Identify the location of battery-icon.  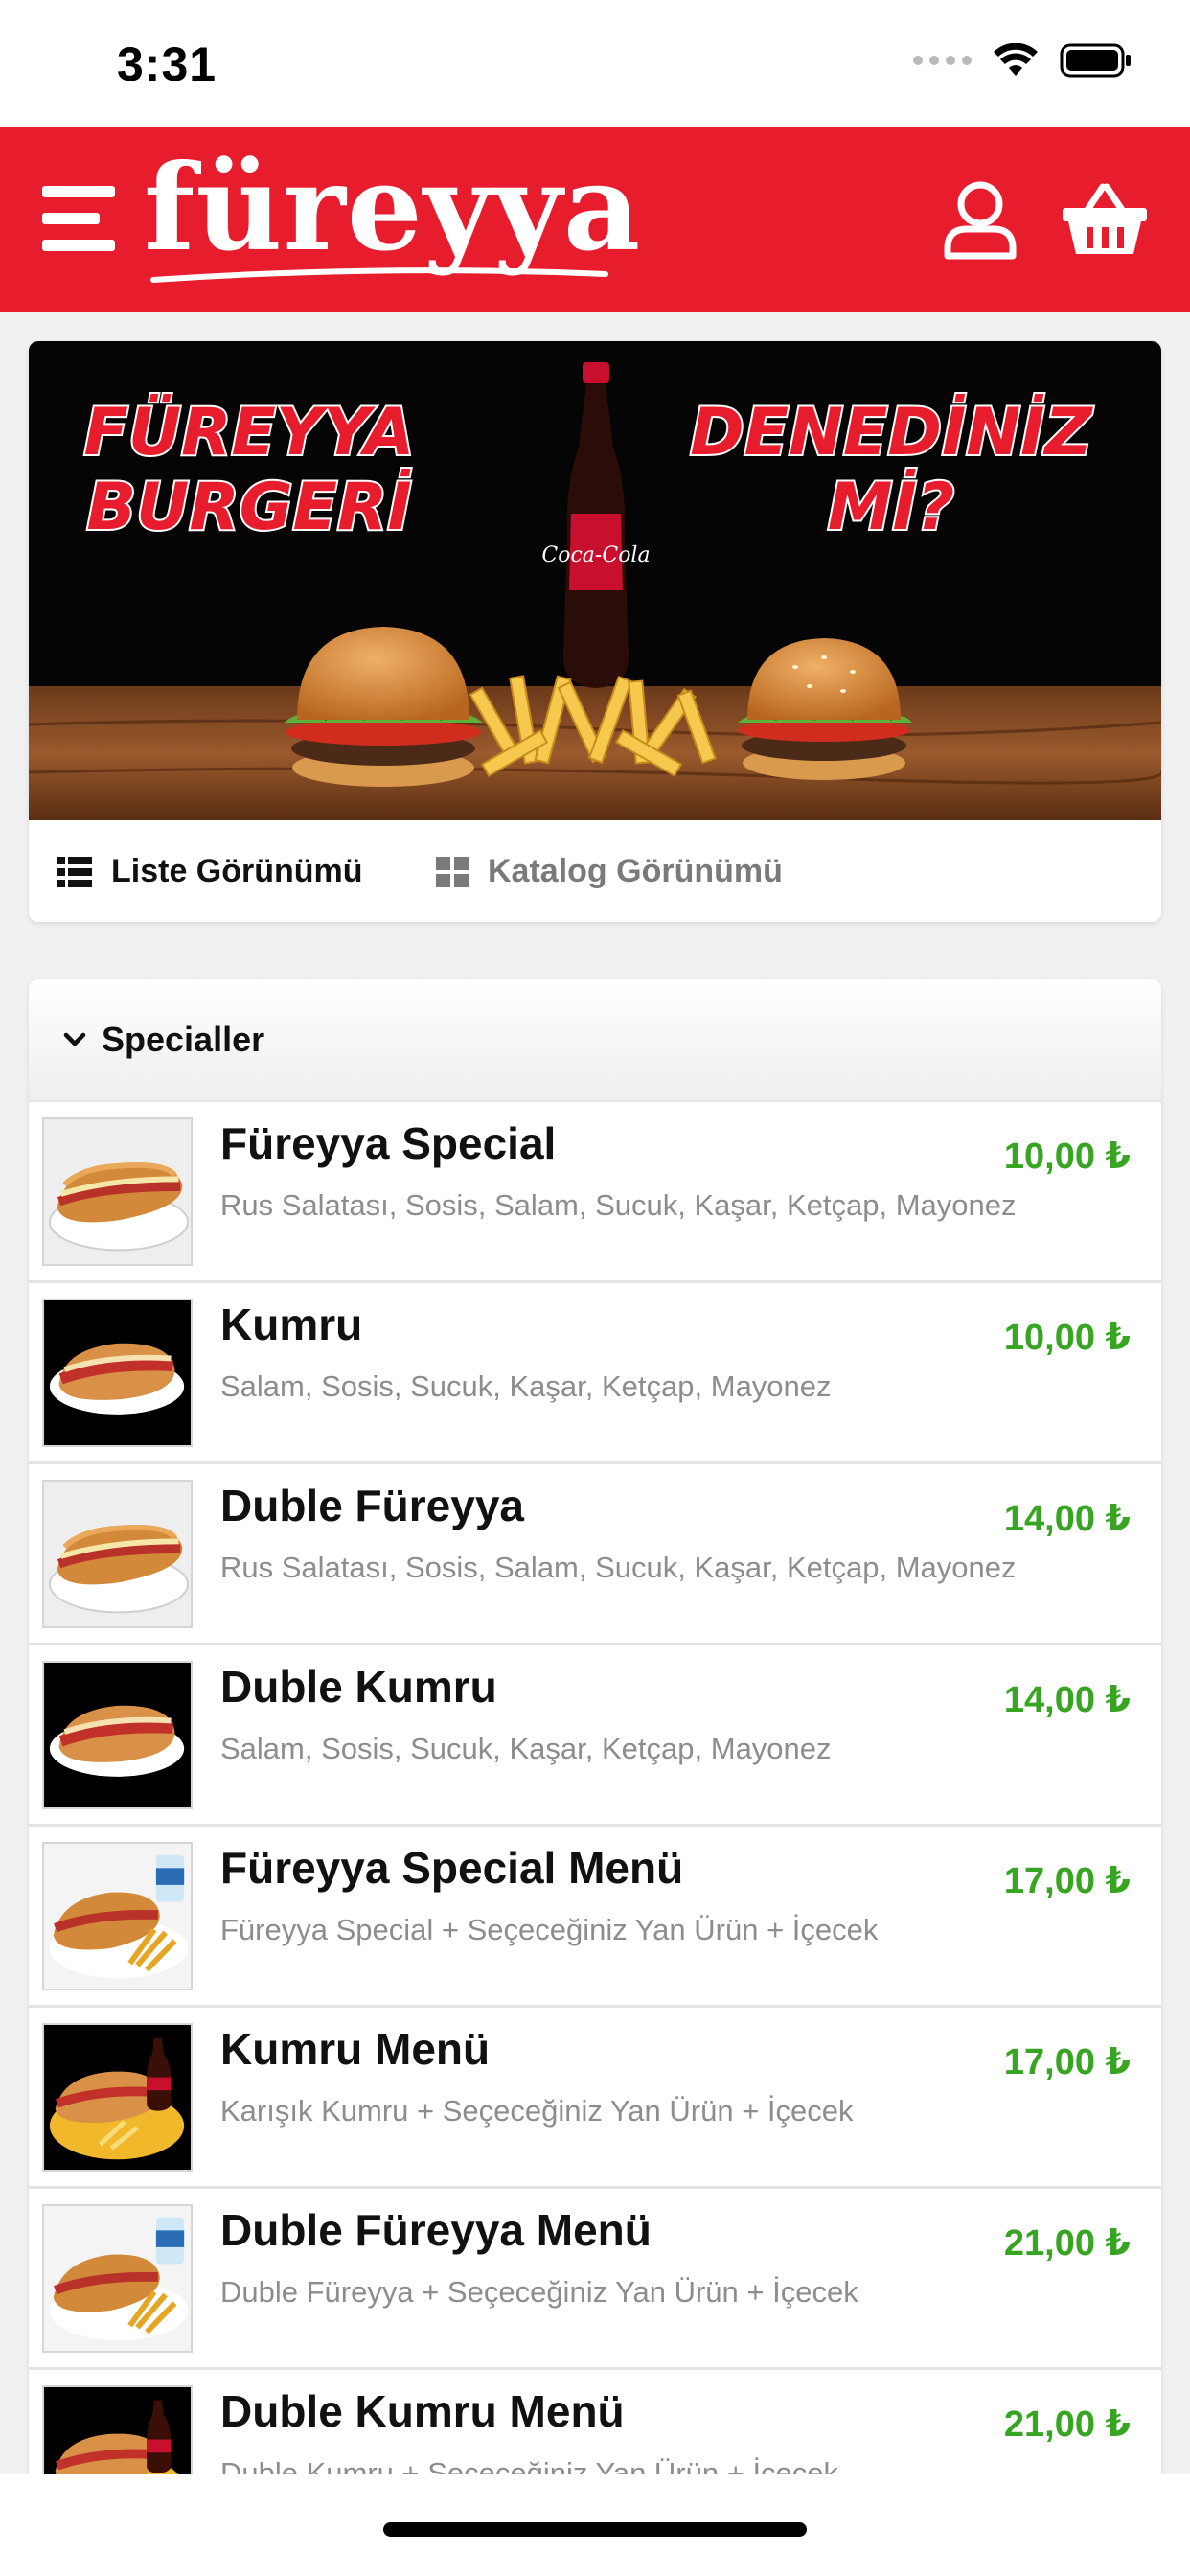
(1096, 60).